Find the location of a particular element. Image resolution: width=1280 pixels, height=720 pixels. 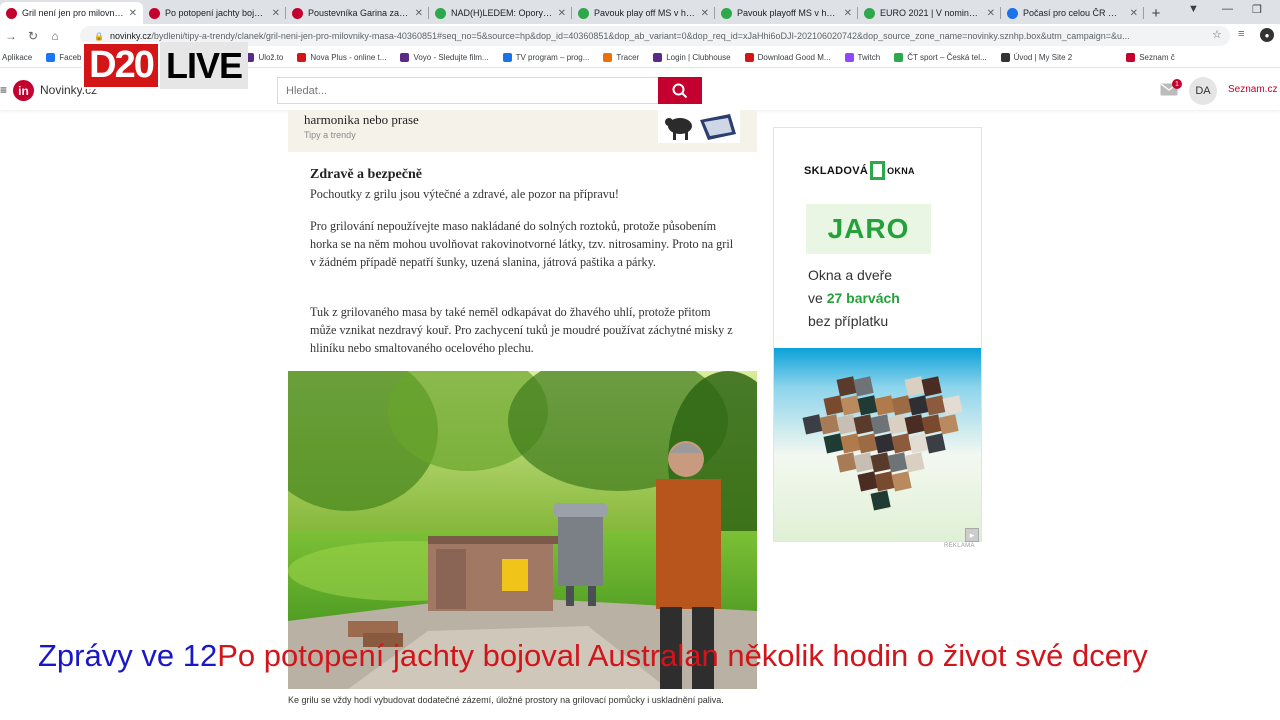

tab-title: EURO 2021 | V nominaci fi is located at coordinates (931, 13).